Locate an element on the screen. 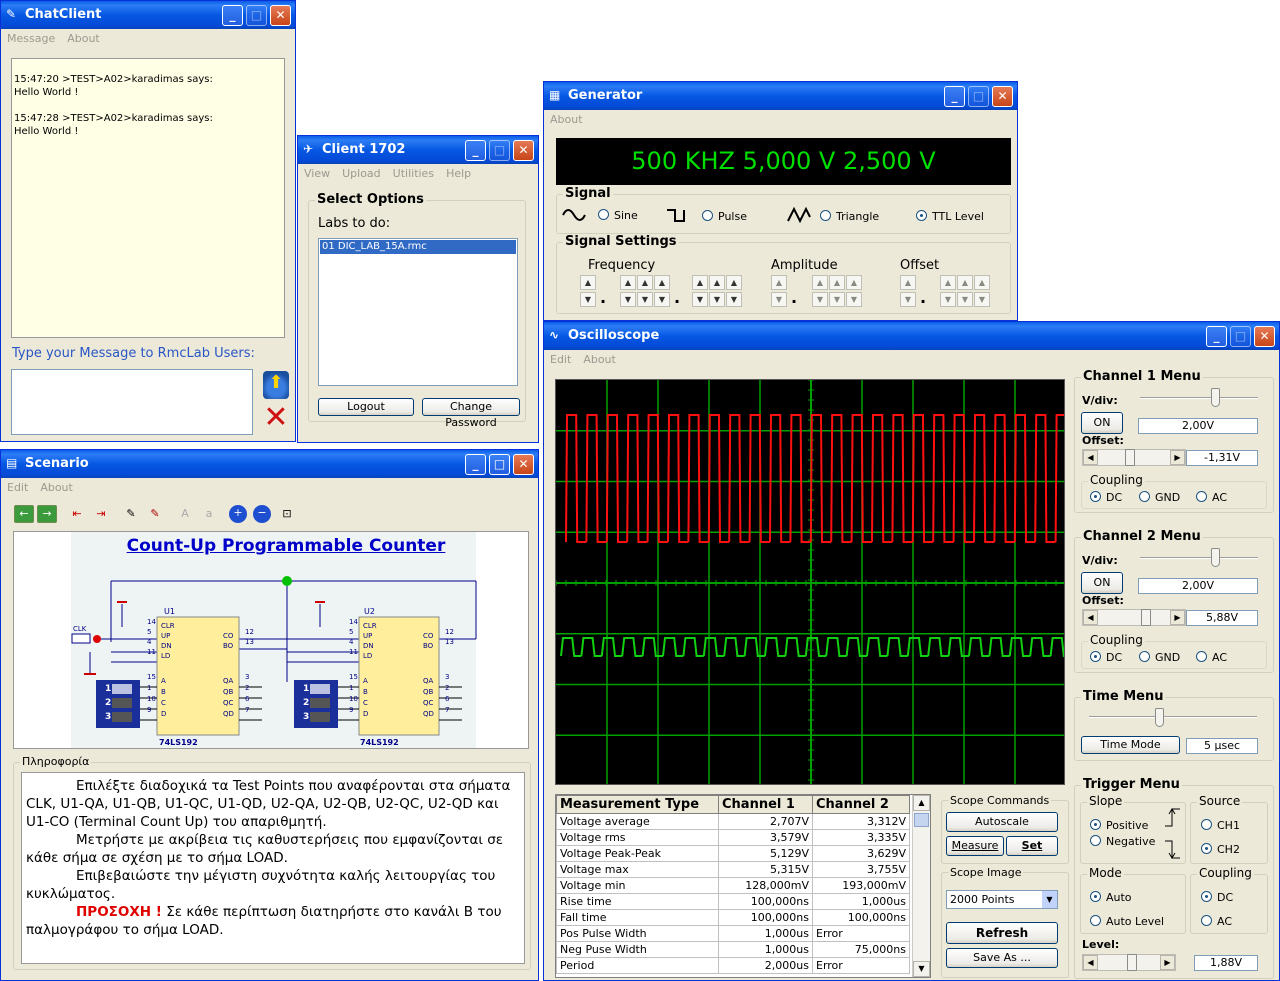 The image size is (1280, 981). ch2-offset-scroll: ◀ ▶ is located at coordinates (1134, 617).